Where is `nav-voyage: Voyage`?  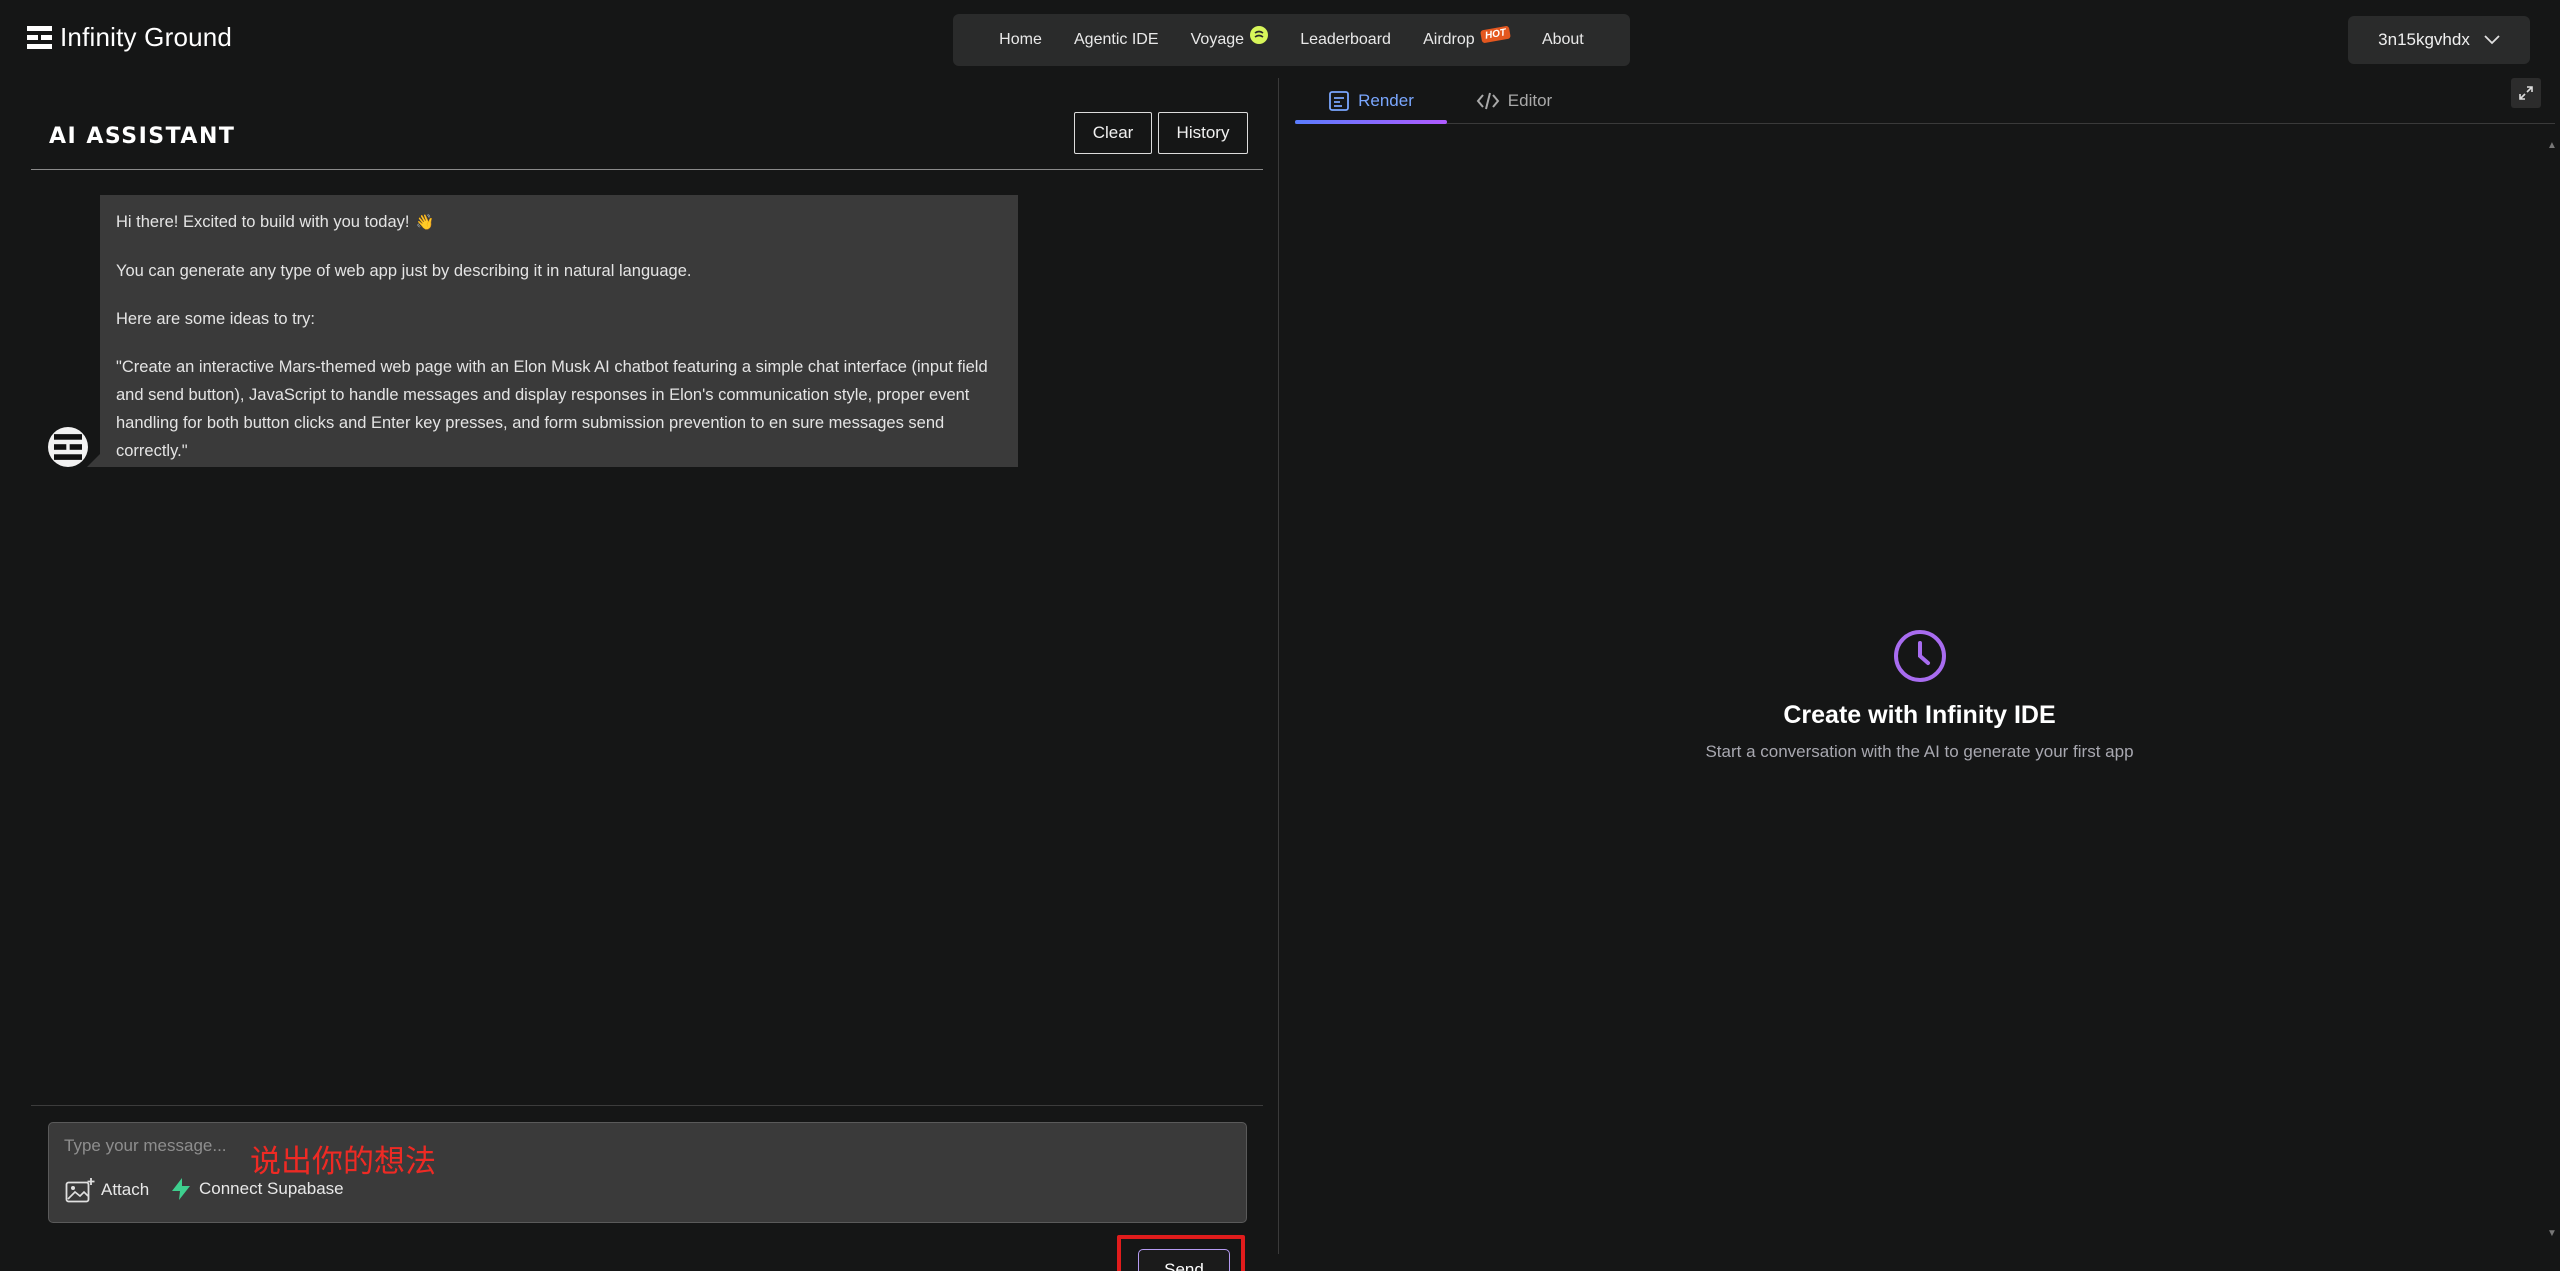 nav-voyage: Voyage is located at coordinates (1229, 37).